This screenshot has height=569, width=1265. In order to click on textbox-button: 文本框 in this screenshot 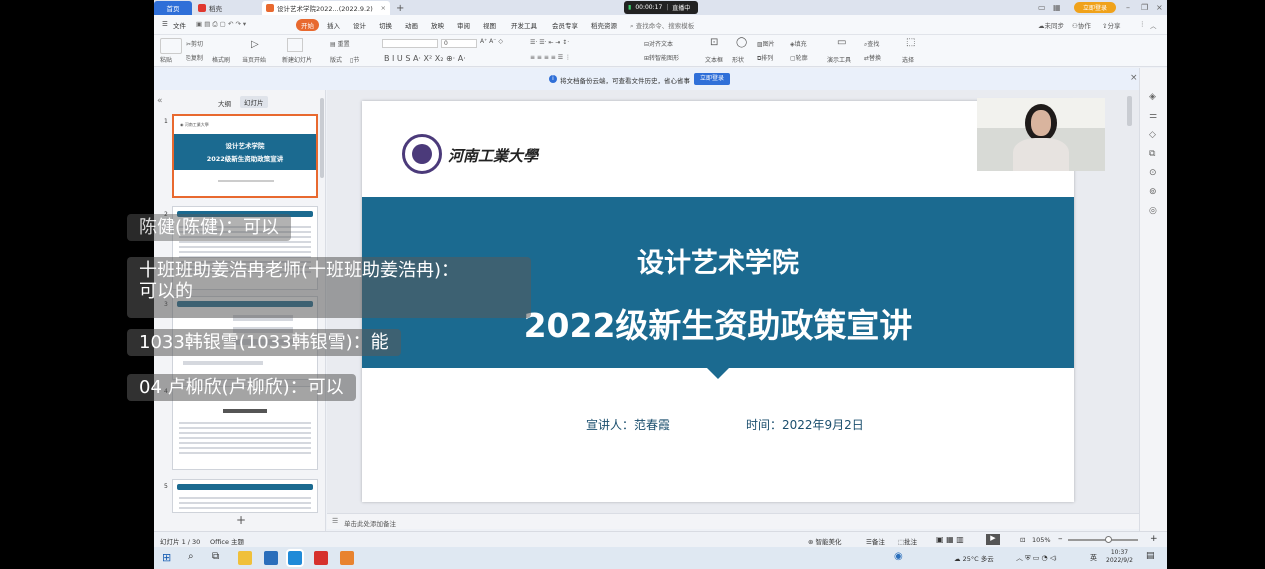, I will do `click(714, 59)`.